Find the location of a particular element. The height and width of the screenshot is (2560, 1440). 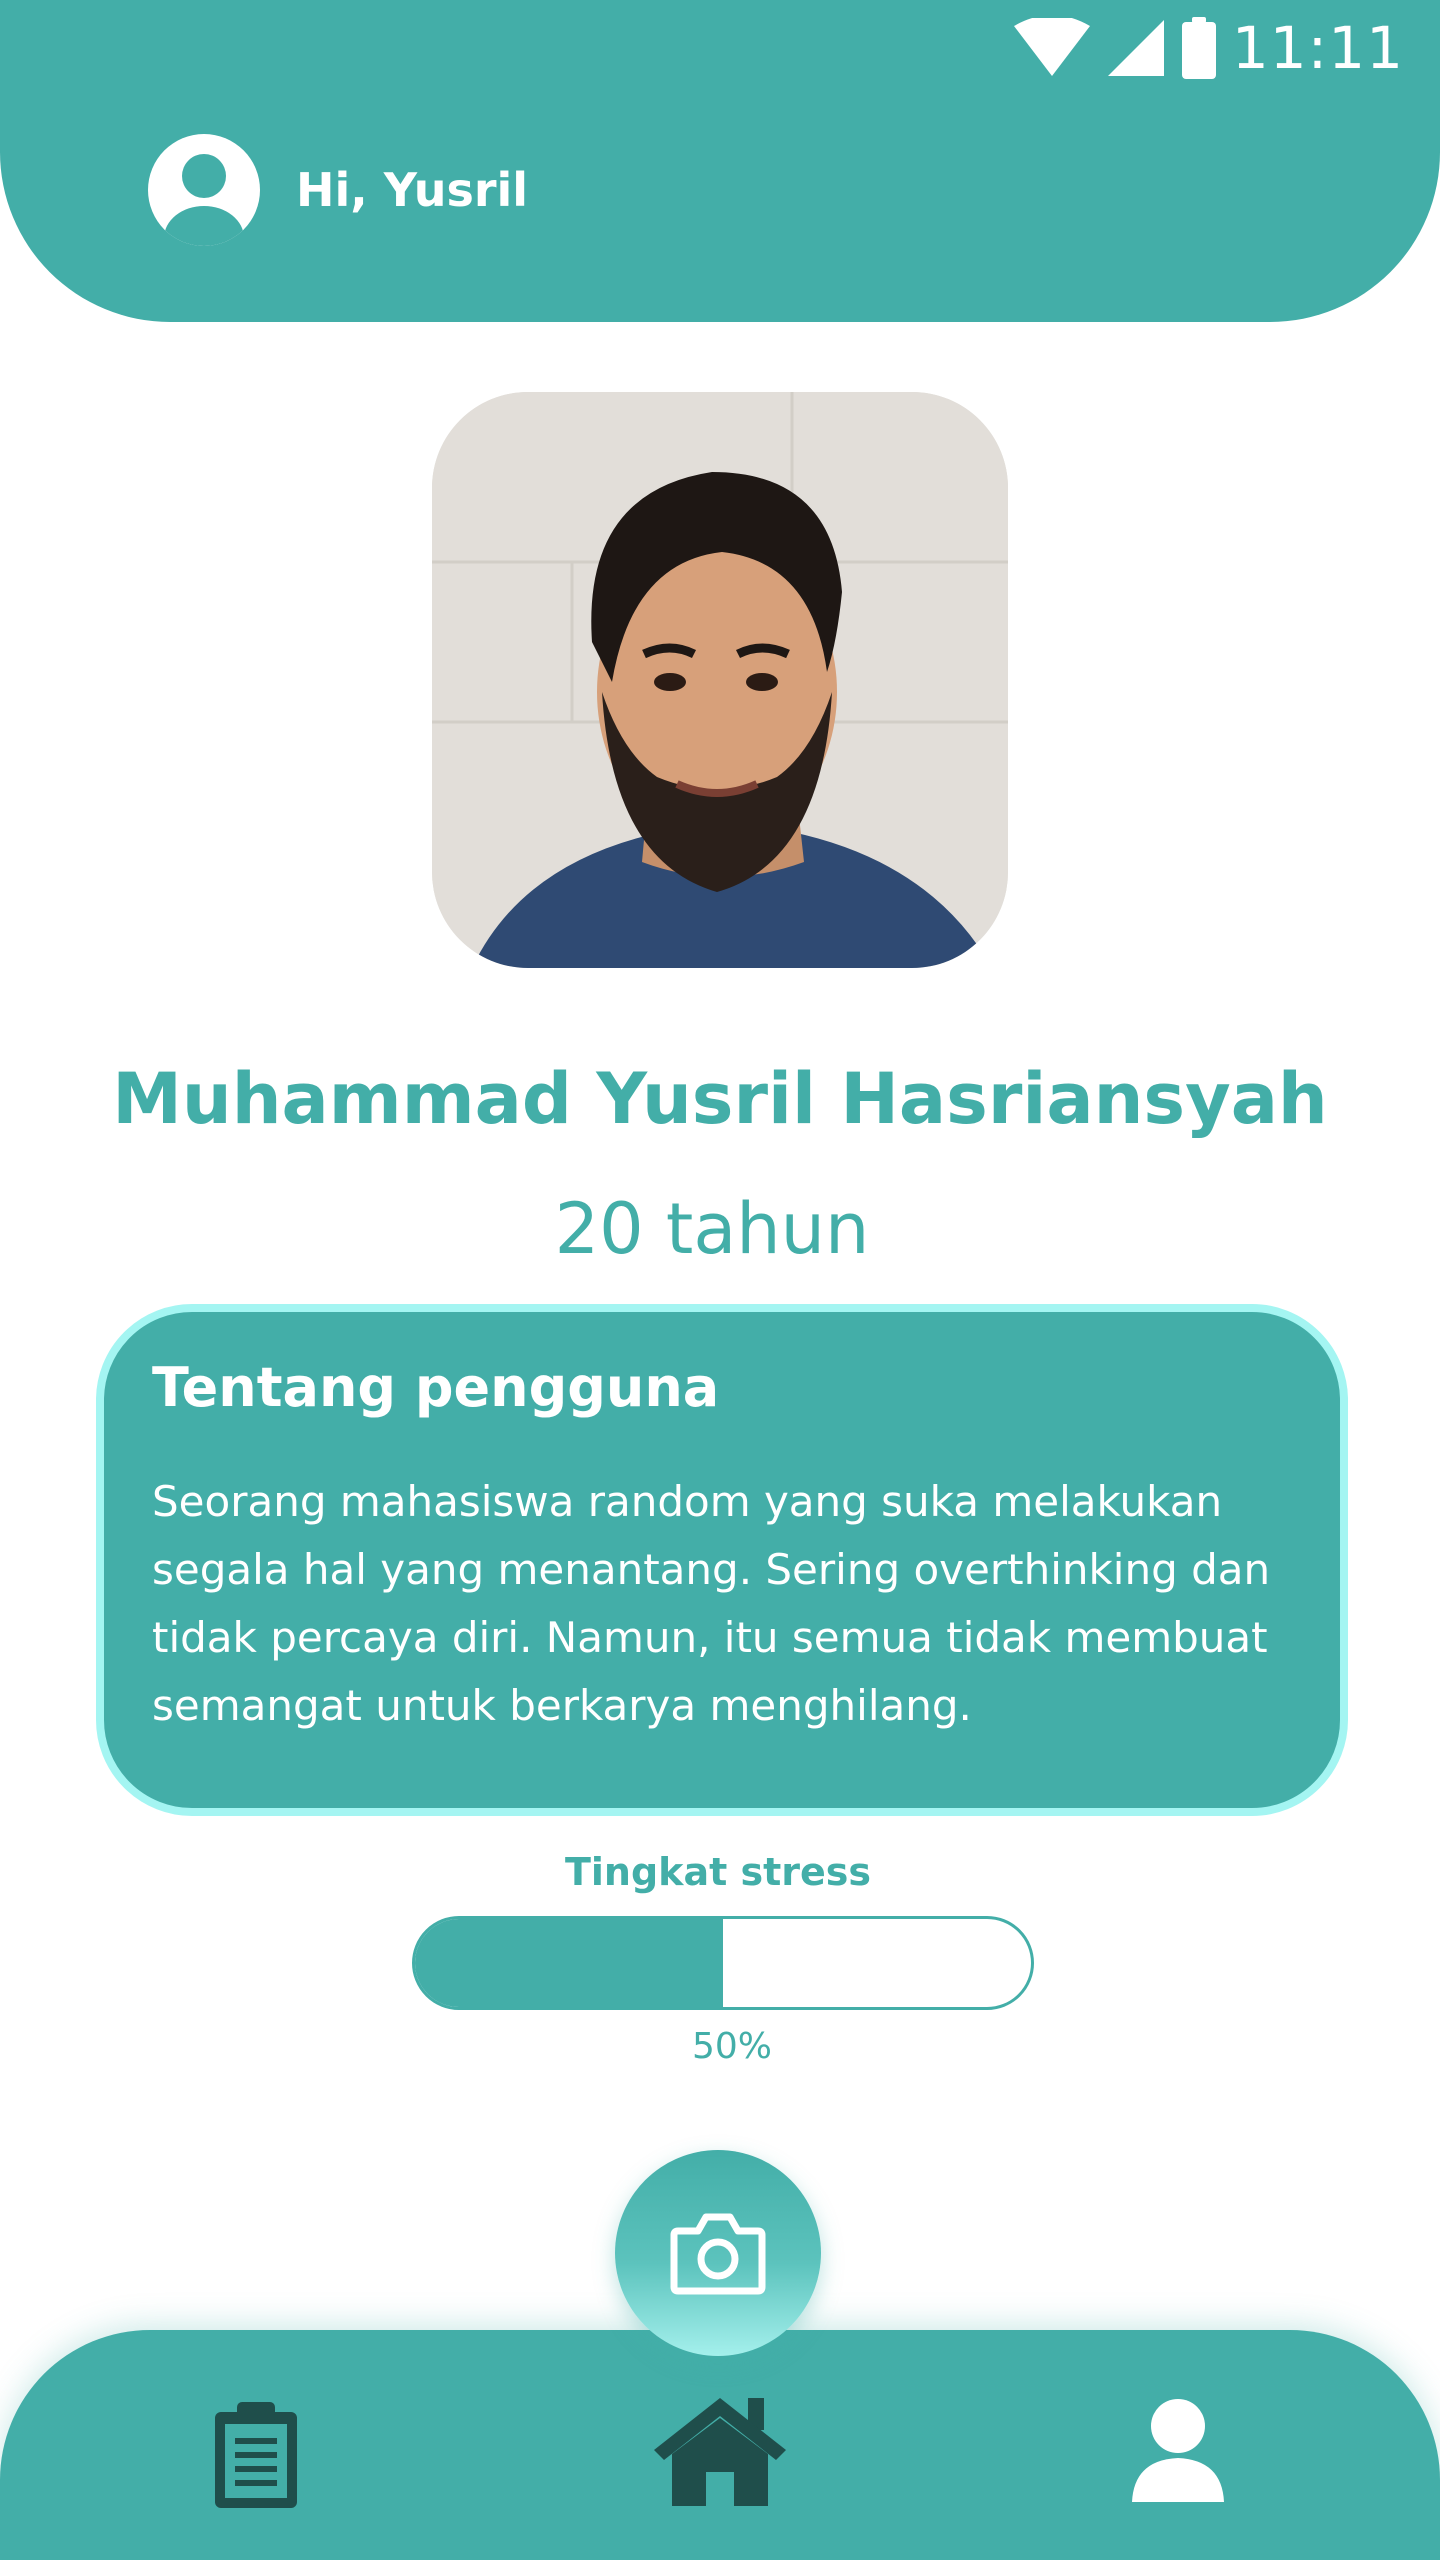

bottom-nav is located at coordinates (720, 2445).